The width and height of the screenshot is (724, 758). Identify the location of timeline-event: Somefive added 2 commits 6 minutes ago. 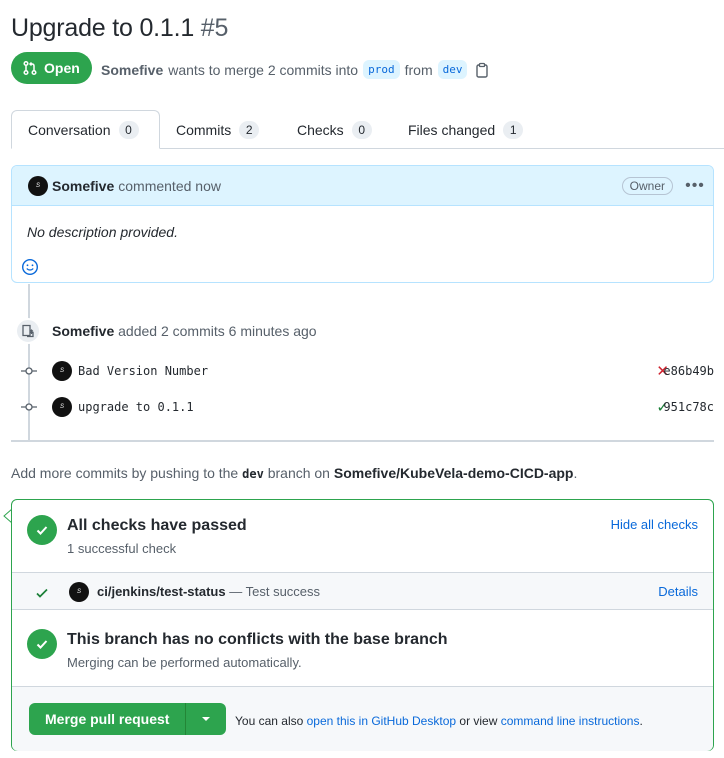
(184, 331).